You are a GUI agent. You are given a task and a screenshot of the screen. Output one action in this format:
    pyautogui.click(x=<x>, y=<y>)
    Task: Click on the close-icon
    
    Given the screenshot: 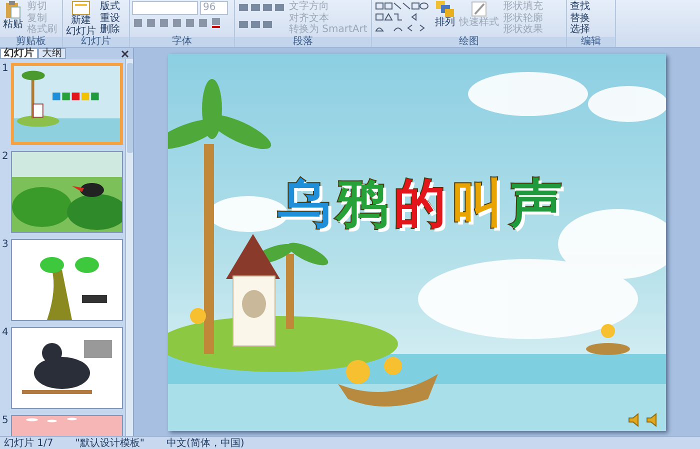 What is the action you would take?
    pyautogui.click(x=125, y=54)
    